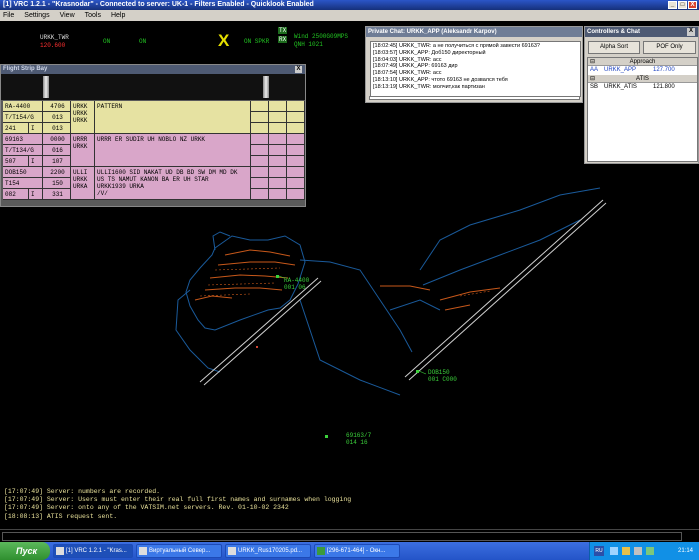 The image size is (699, 560). I want to click on strip-squawk: 0000, so click(57, 139).